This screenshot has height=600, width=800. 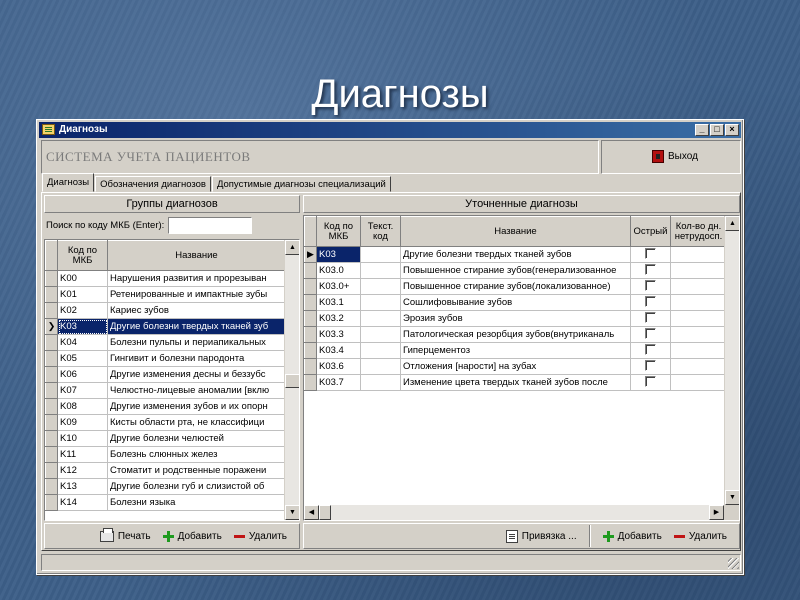 I want to click on table-row: K01 Ретенированные и импактные зубы, so click(x=165, y=294).